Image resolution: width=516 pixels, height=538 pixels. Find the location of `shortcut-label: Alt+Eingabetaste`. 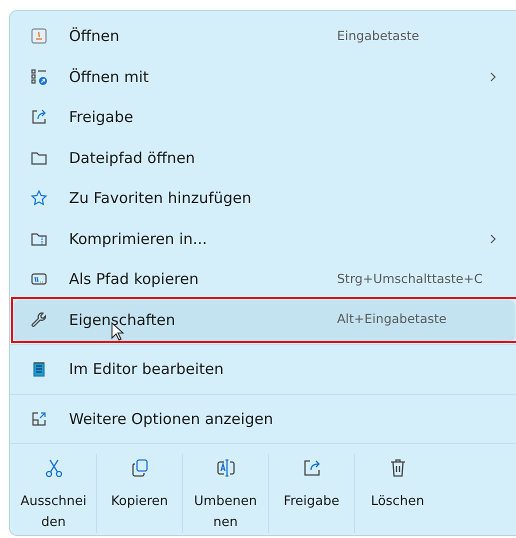

shortcut-label: Alt+Eingabetaste is located at coordinates (392, 319).